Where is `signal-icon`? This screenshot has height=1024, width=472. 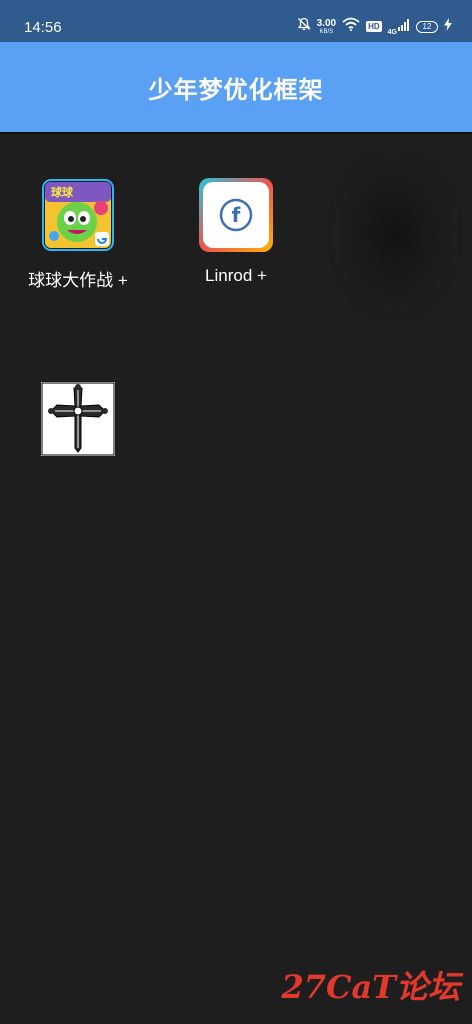
signal-icon is located at coordinates (404, 27).